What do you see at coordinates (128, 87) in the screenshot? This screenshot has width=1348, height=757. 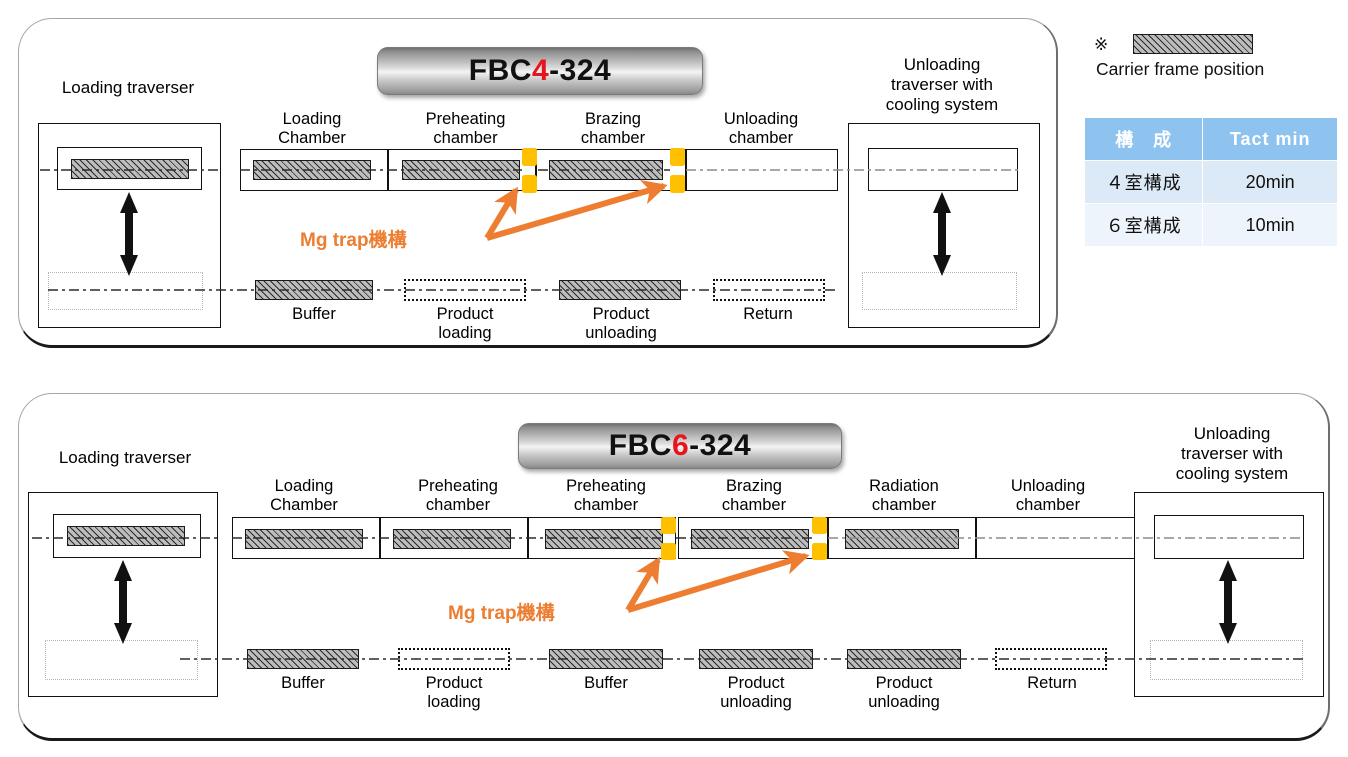 I see `loading-traverser-label-fbc4: Loading traverser` at bounding box center [128, 87].